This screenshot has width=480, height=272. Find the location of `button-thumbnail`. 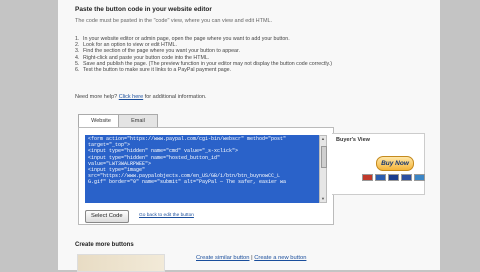

button-thumbnail is located at coordinates (121, 263).